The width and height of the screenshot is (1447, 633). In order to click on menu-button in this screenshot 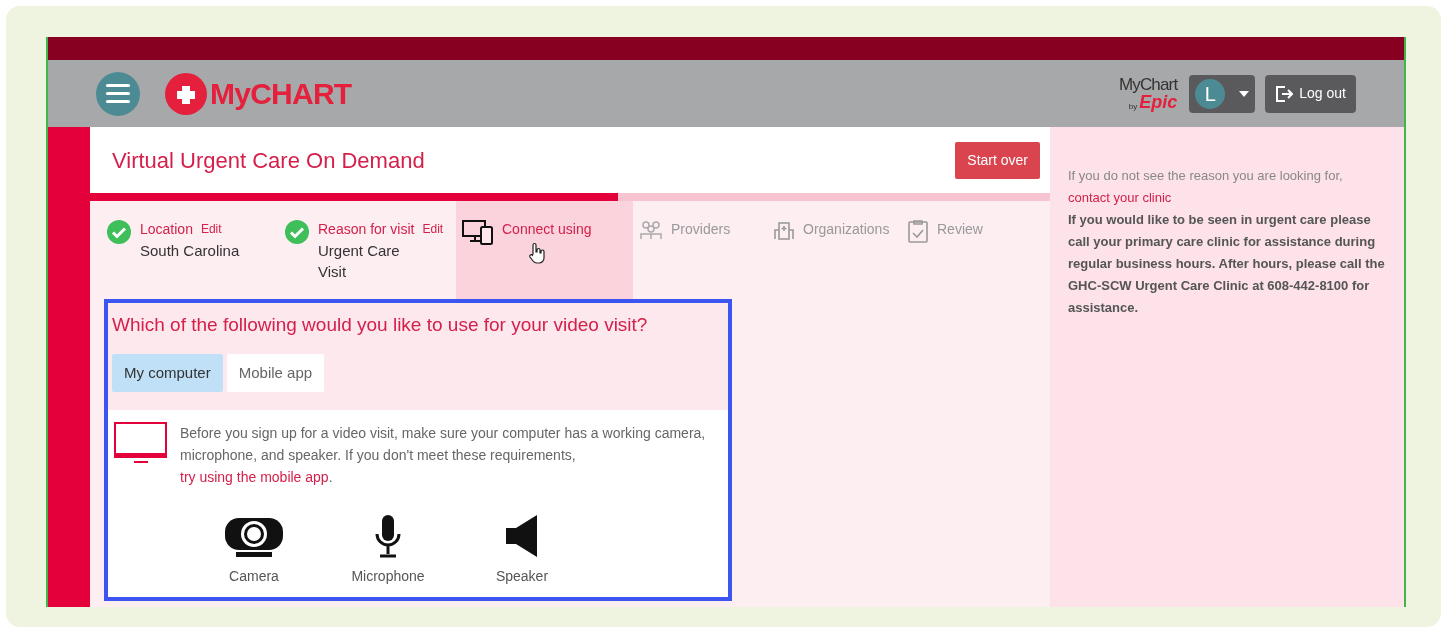, I will do `click(118, 93)`.